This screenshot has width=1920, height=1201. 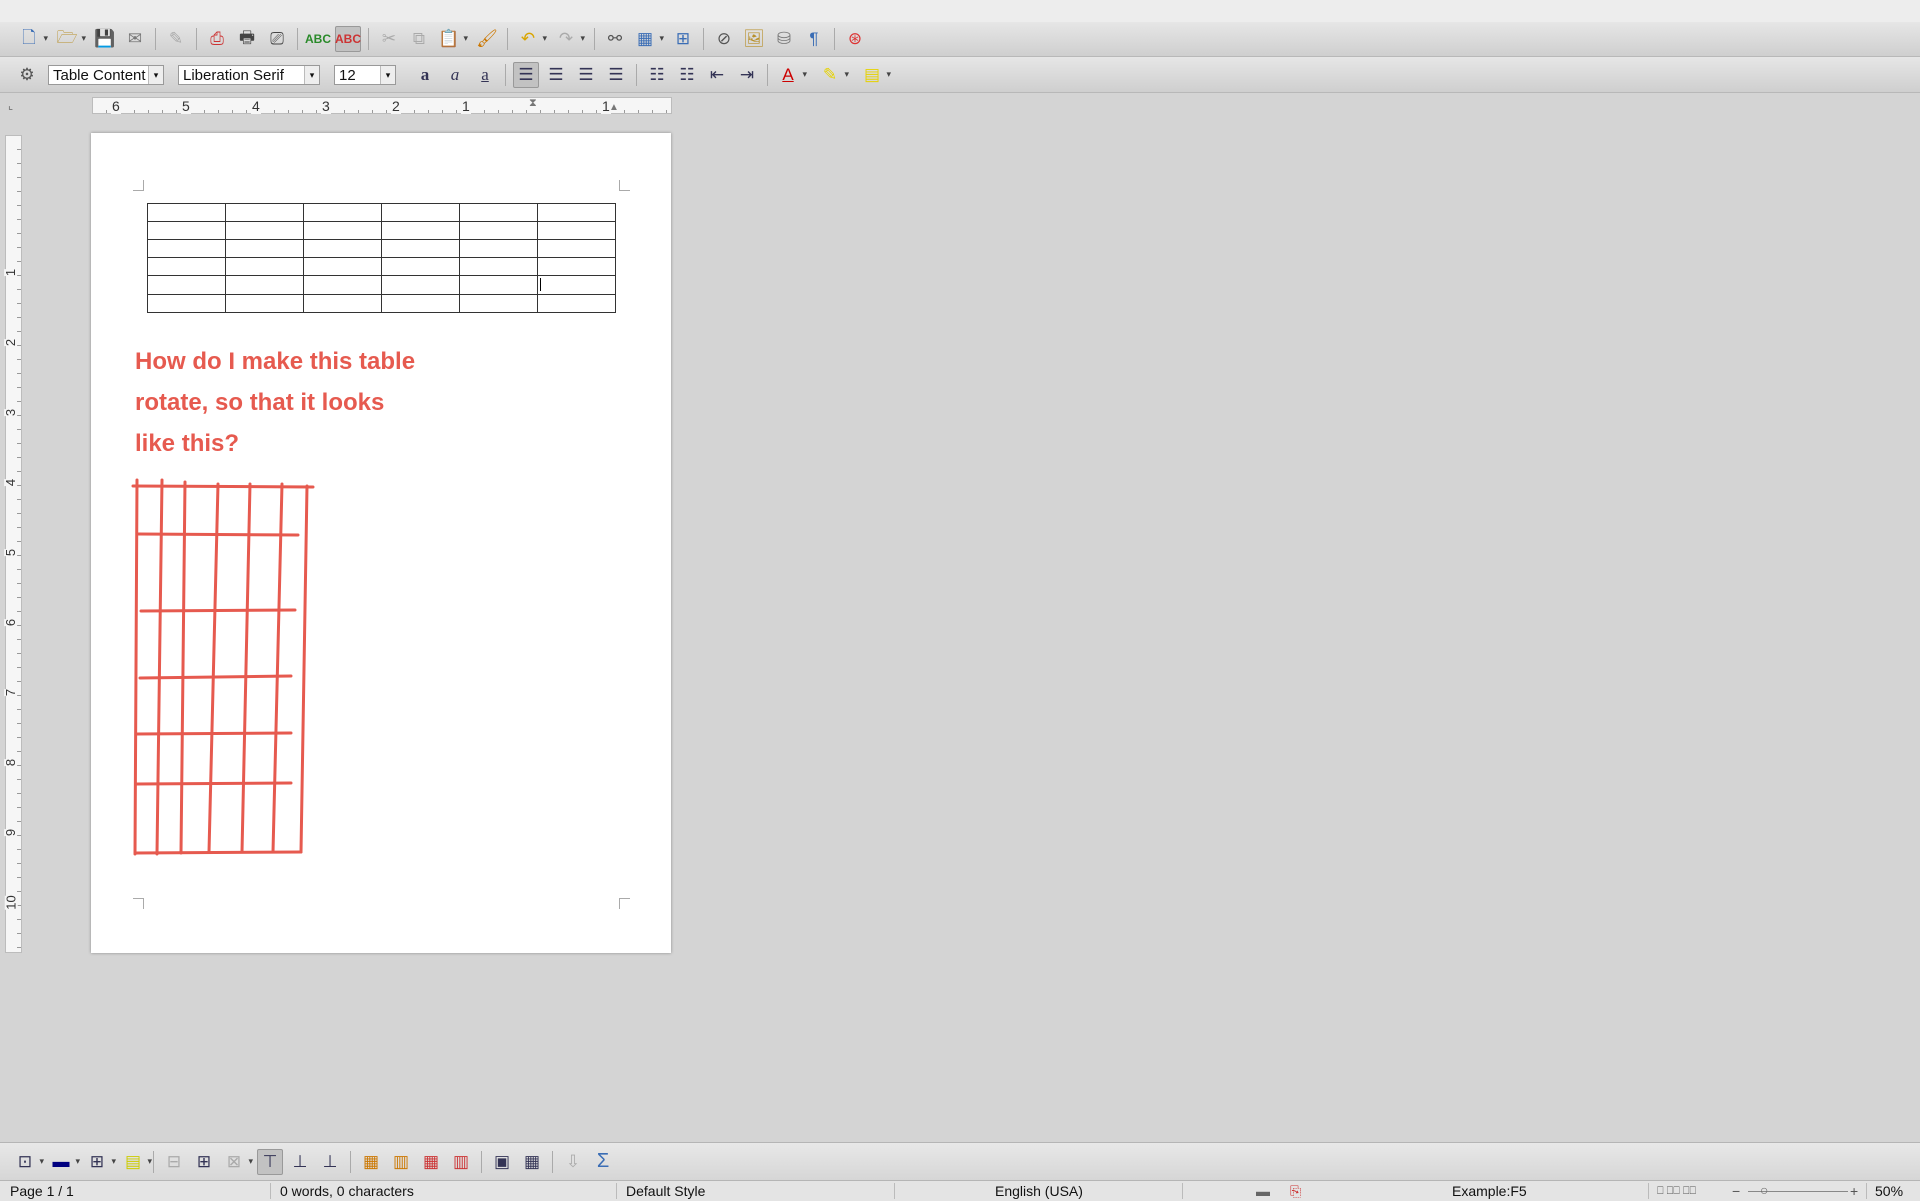 What do you see at coordinates (533, 103) in the screenshot?
I see `indent-marker-icon: ⧗` at bounding box center [533, 103].